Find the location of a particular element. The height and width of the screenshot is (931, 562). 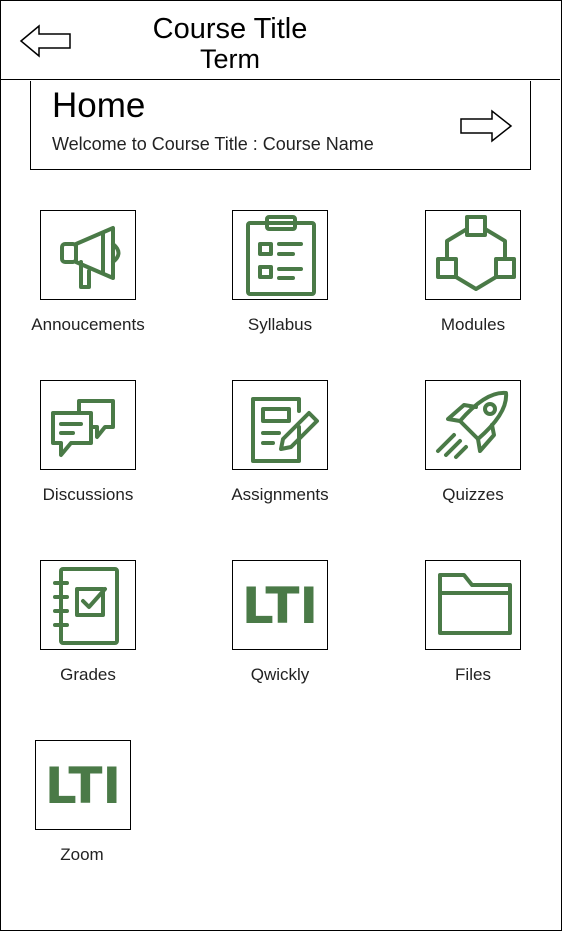

clipboard-icon is located at coordinates (281, 255).